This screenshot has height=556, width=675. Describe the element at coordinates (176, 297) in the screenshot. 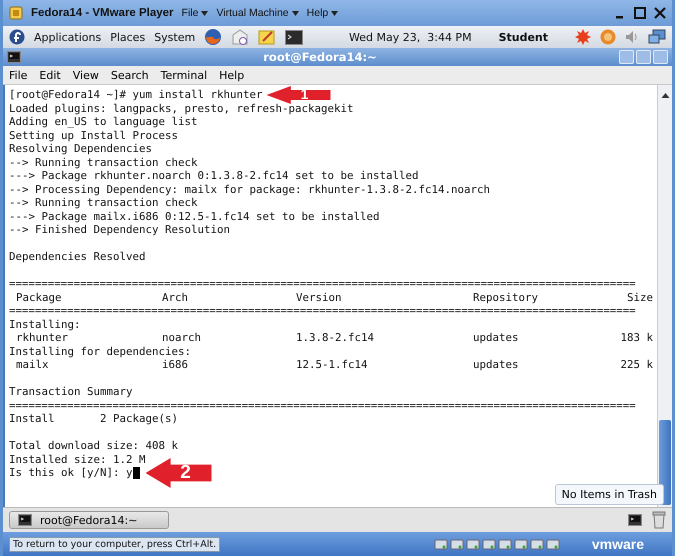

I see `table-cell-text: Arch` at that location.